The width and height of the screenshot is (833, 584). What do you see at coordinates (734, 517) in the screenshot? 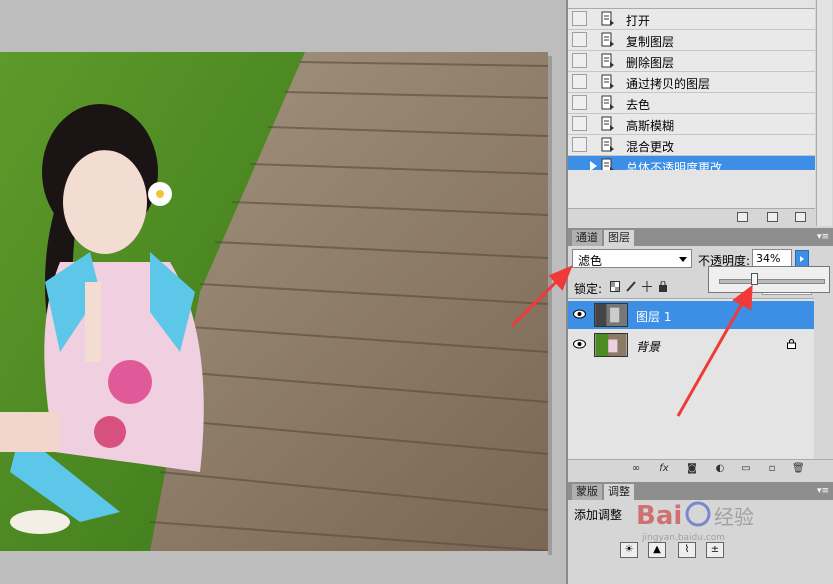
I see `svg-text: 经验` at bounding box center [734, 517].